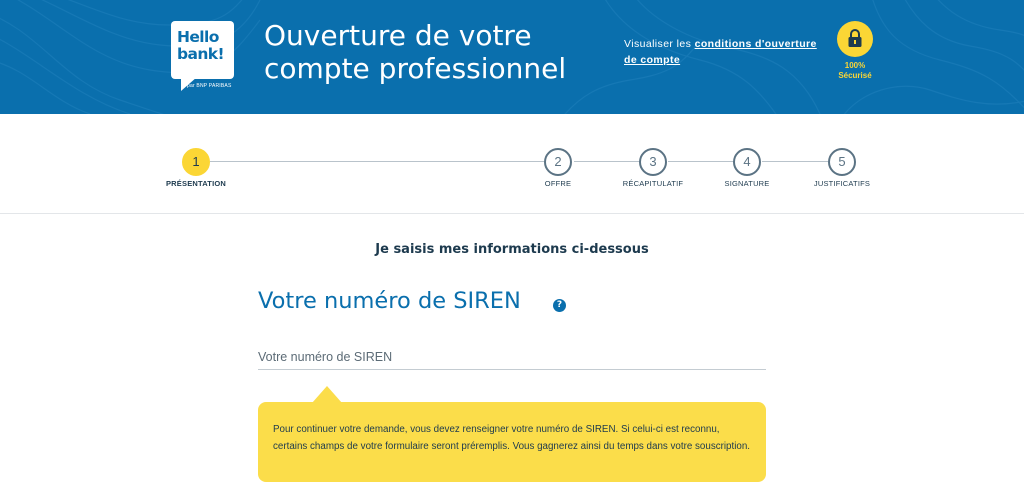 Image resolution: width=1024 pixels, height=488 pixels. What do you see at coordinates (558, 183) in the screenshot?
I see `step-2-label: OFFRE` at bounding box center [558, 183].